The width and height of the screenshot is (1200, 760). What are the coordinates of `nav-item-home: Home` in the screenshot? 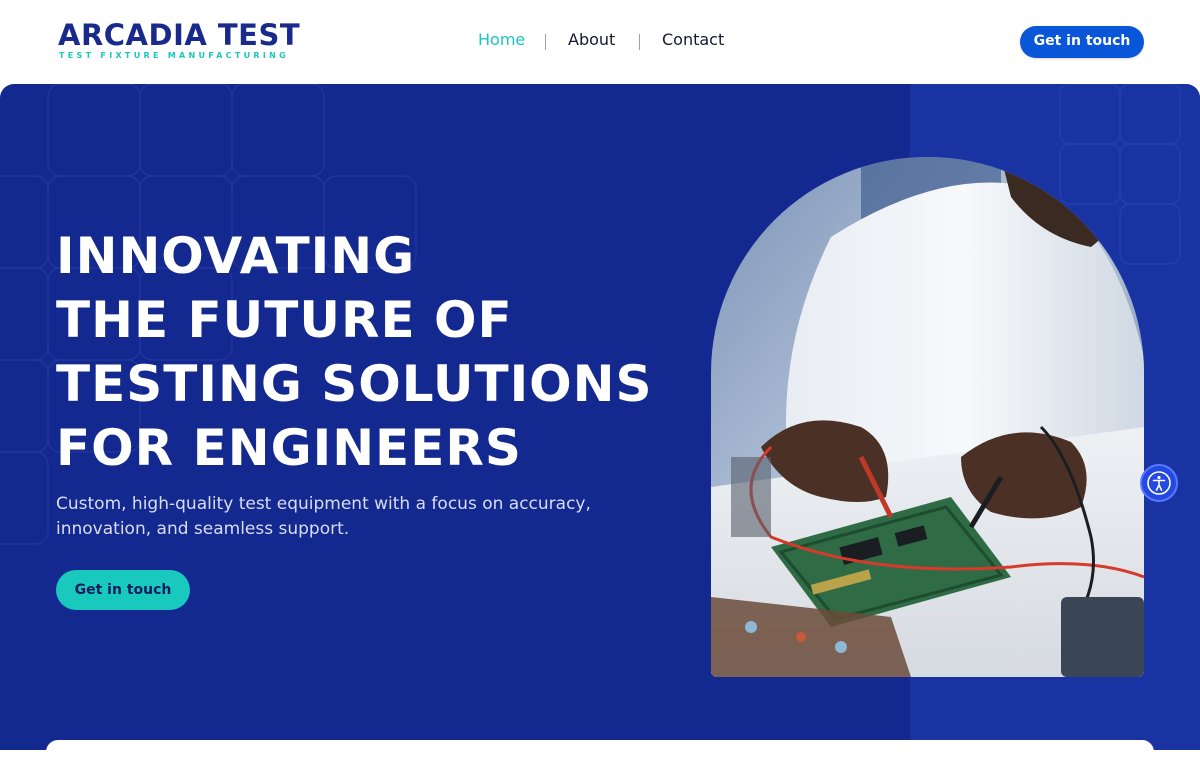 It's located at (501, 40).